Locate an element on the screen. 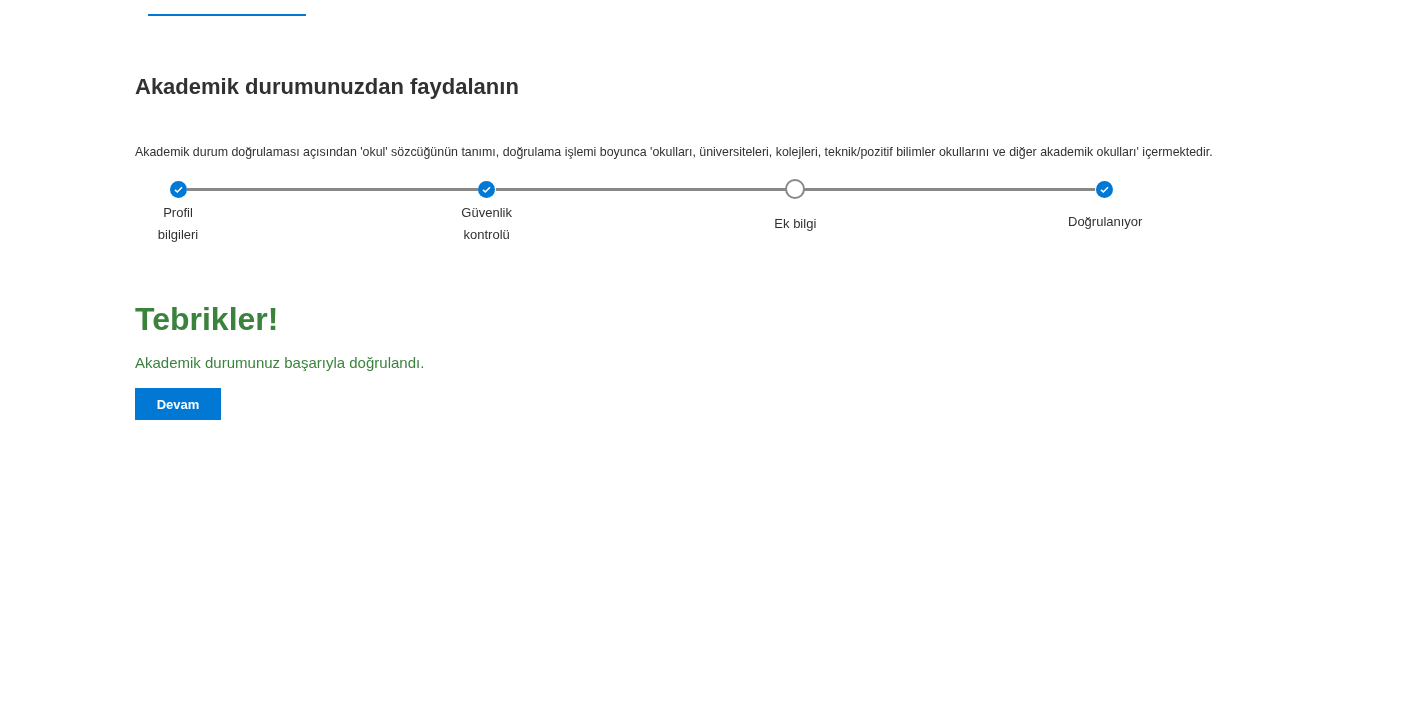 The width and height of the screenshot is (1426, 714). step-label: Profil bilgileri is located at coordinates (178, 224).